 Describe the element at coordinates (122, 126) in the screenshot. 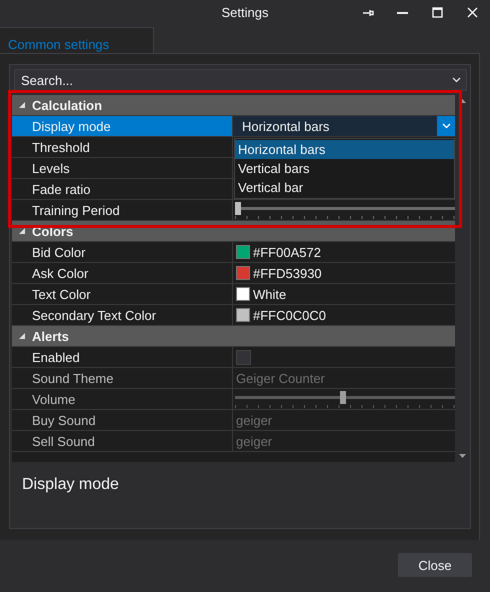

I see `property-name: Display mode` at that location.